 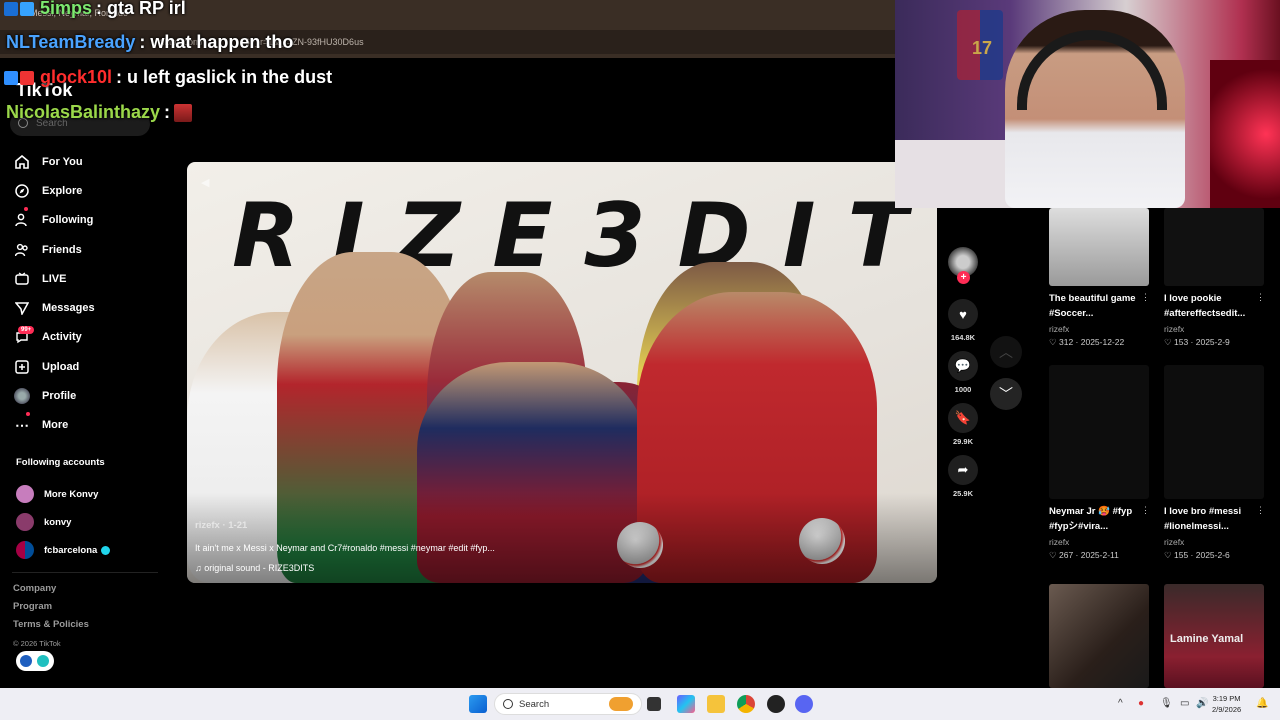 What do you see at coordinates (1169, 555) in the screenshot?
I see `heart-outline-icon: ♡` at bounding box center [1169, 555].